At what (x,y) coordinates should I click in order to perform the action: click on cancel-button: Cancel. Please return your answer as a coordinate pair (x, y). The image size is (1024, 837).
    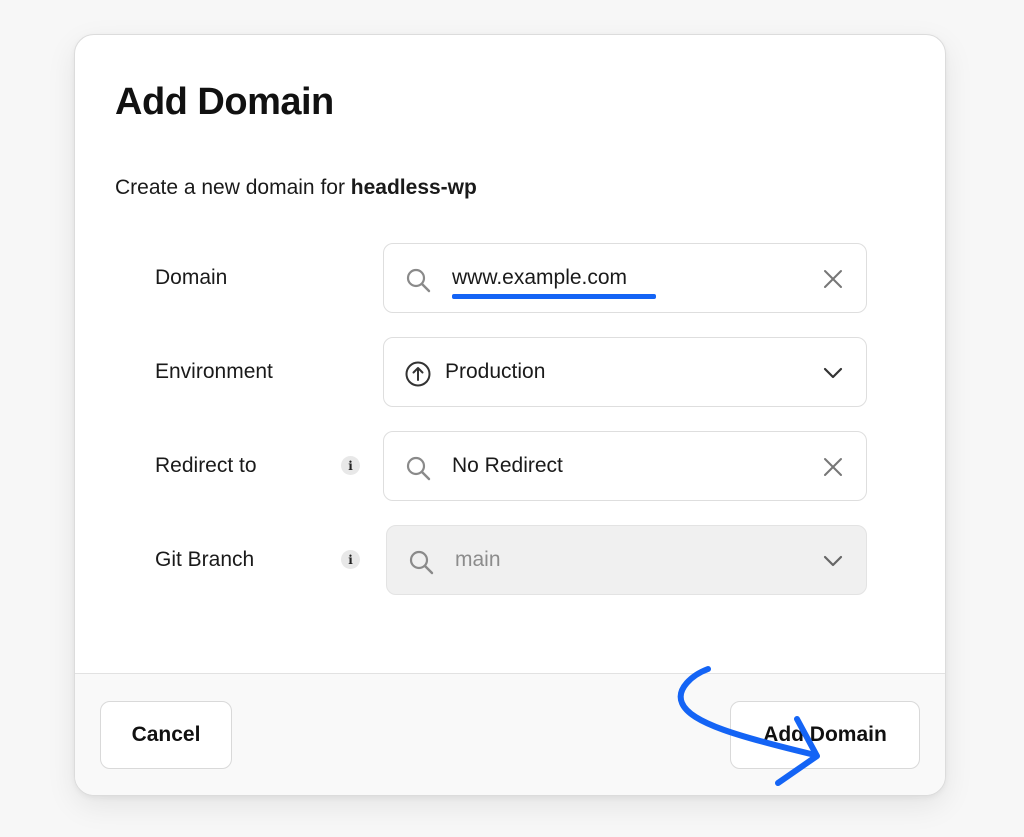
    Looking at the image, I should click on (166, 735).